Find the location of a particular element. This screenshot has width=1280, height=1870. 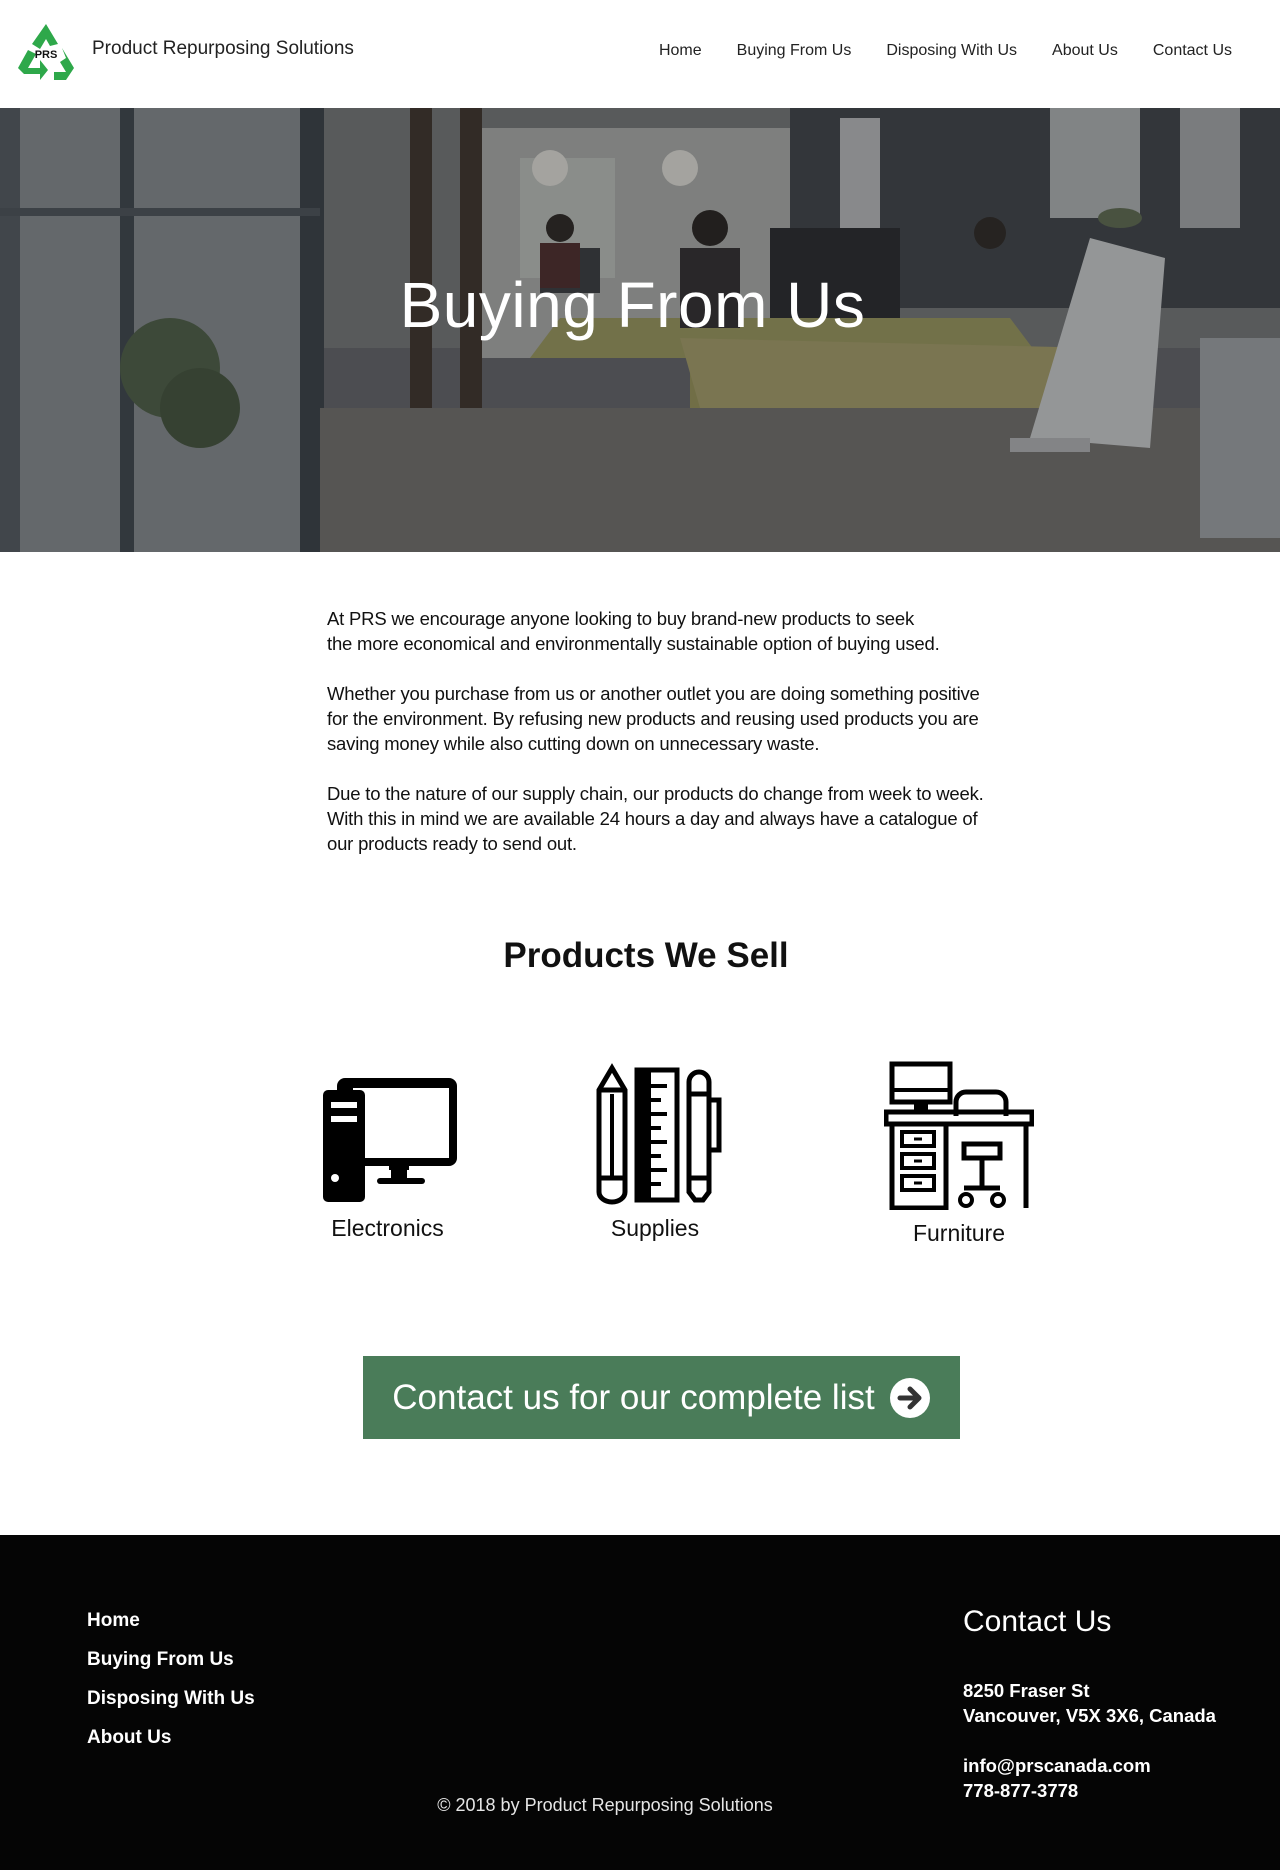

stationery-icon is located at coordinates (659, 1134).